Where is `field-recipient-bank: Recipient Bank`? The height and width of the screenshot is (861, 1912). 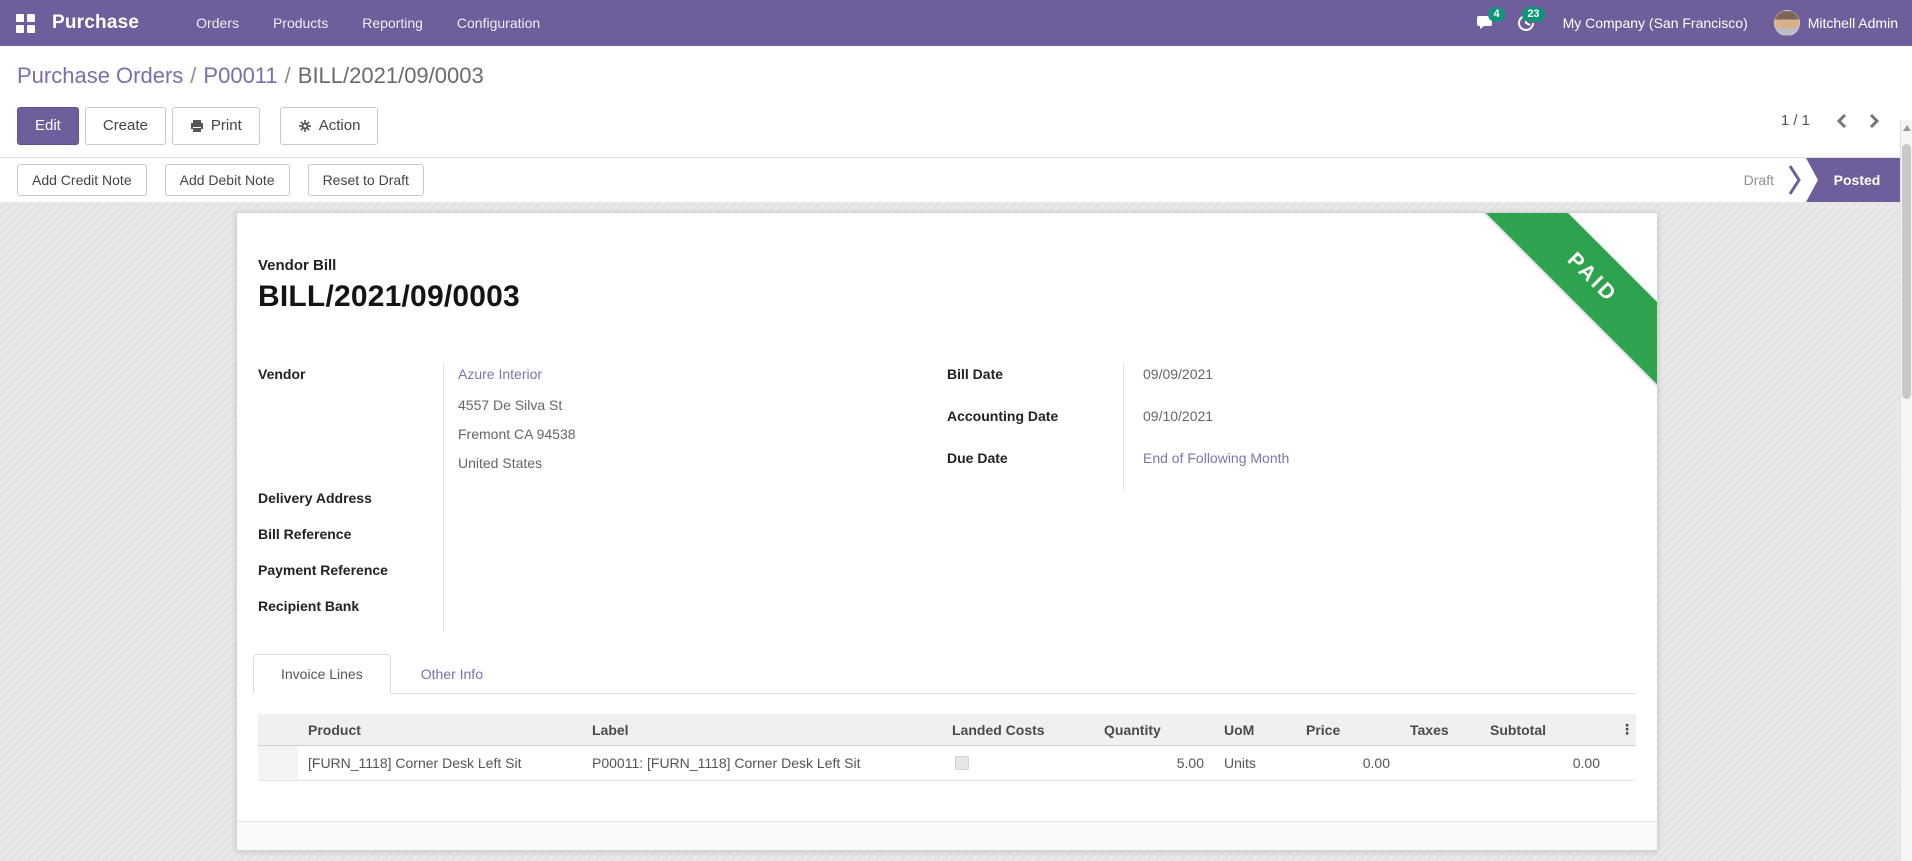 field-recipient-bank: Recipient Bank is located at coordinates (602, 614).